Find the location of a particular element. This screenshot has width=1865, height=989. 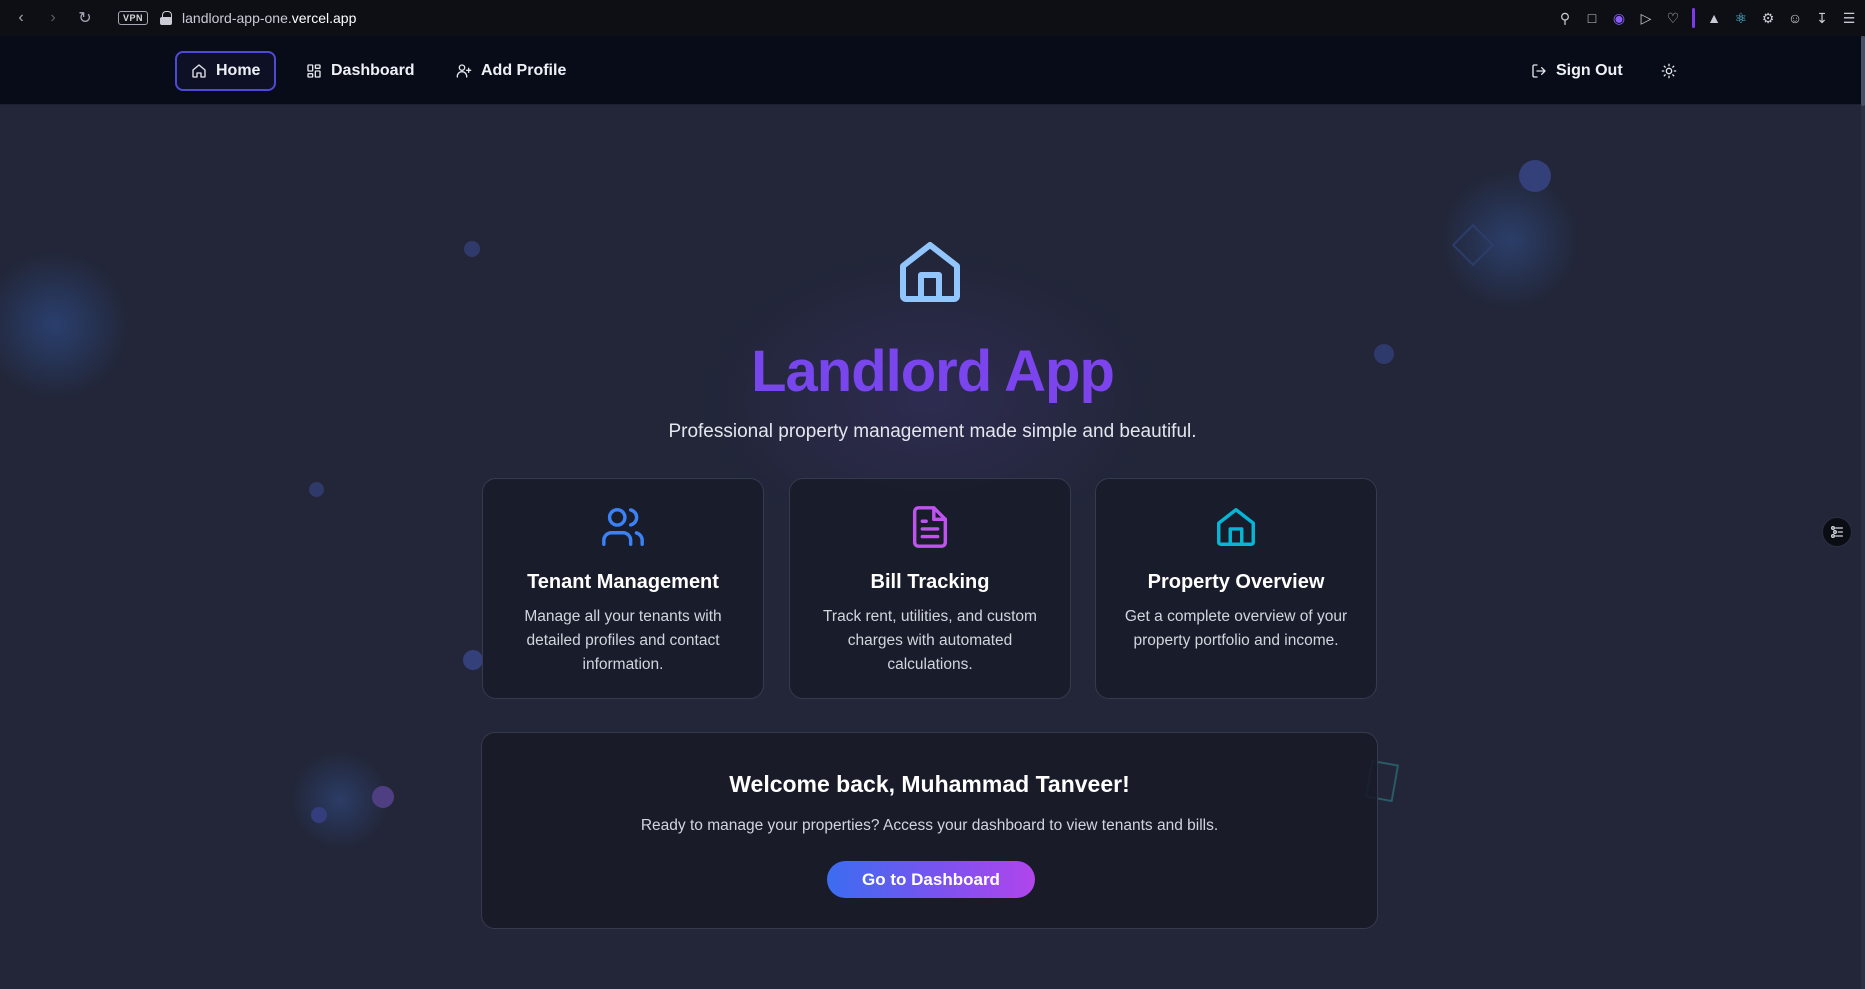

theme-toggle-button is located at coordinates (1669, 71).